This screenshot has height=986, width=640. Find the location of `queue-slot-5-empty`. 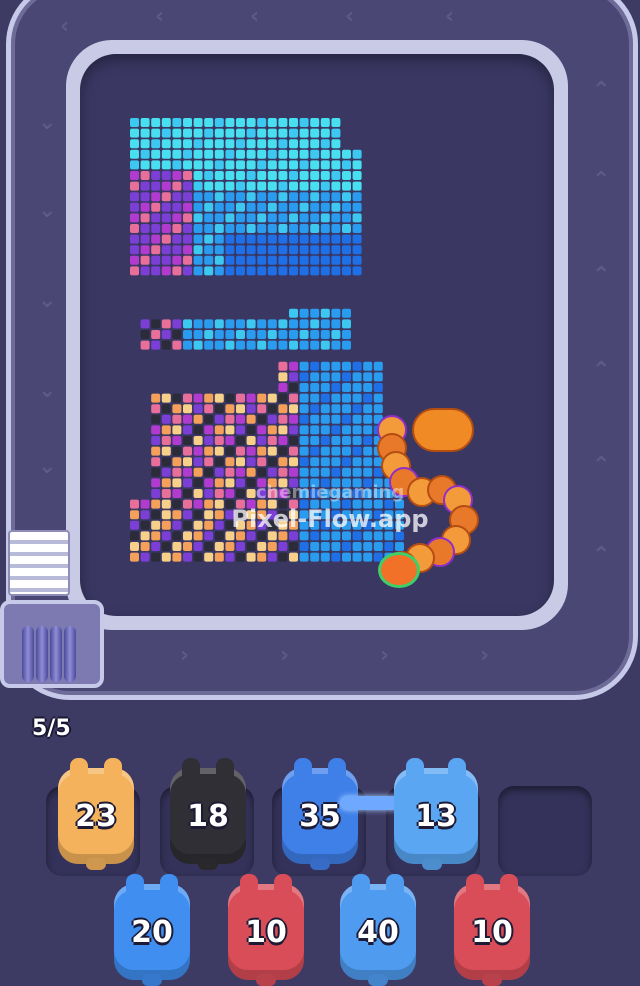

queue-slot-5-empty is located at coordinates (545, 831).